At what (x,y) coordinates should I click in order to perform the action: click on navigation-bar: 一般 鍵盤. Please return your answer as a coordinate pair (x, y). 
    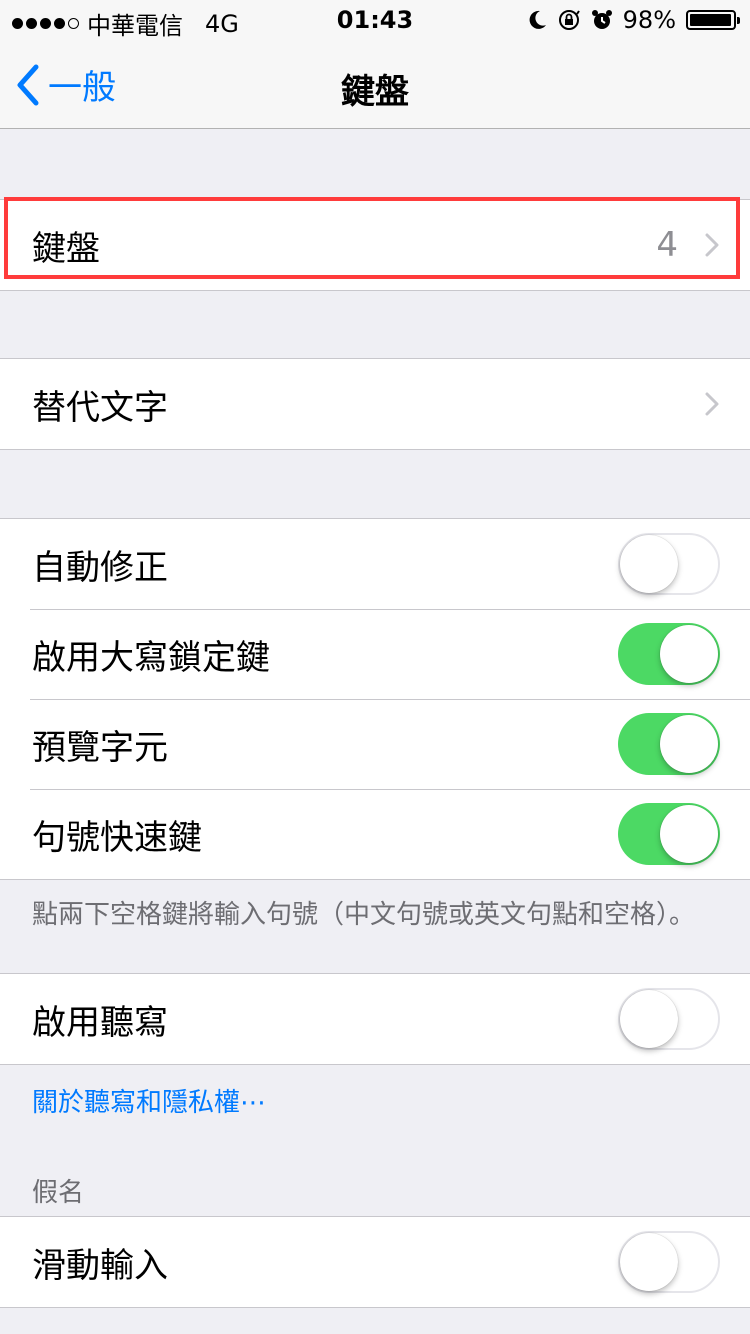
    Looking at the image, I should click on (375, 84).